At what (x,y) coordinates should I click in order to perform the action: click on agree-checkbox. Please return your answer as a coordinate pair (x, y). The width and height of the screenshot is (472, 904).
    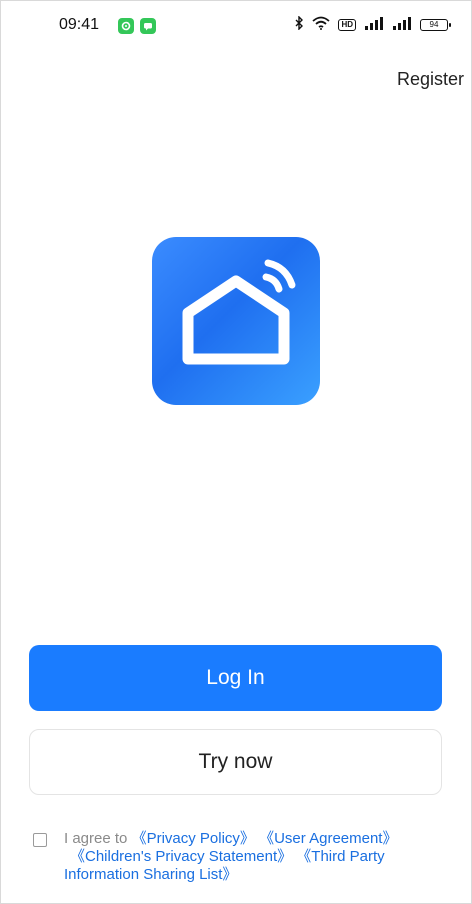
    Looking at the image, I should click on (40, 840).